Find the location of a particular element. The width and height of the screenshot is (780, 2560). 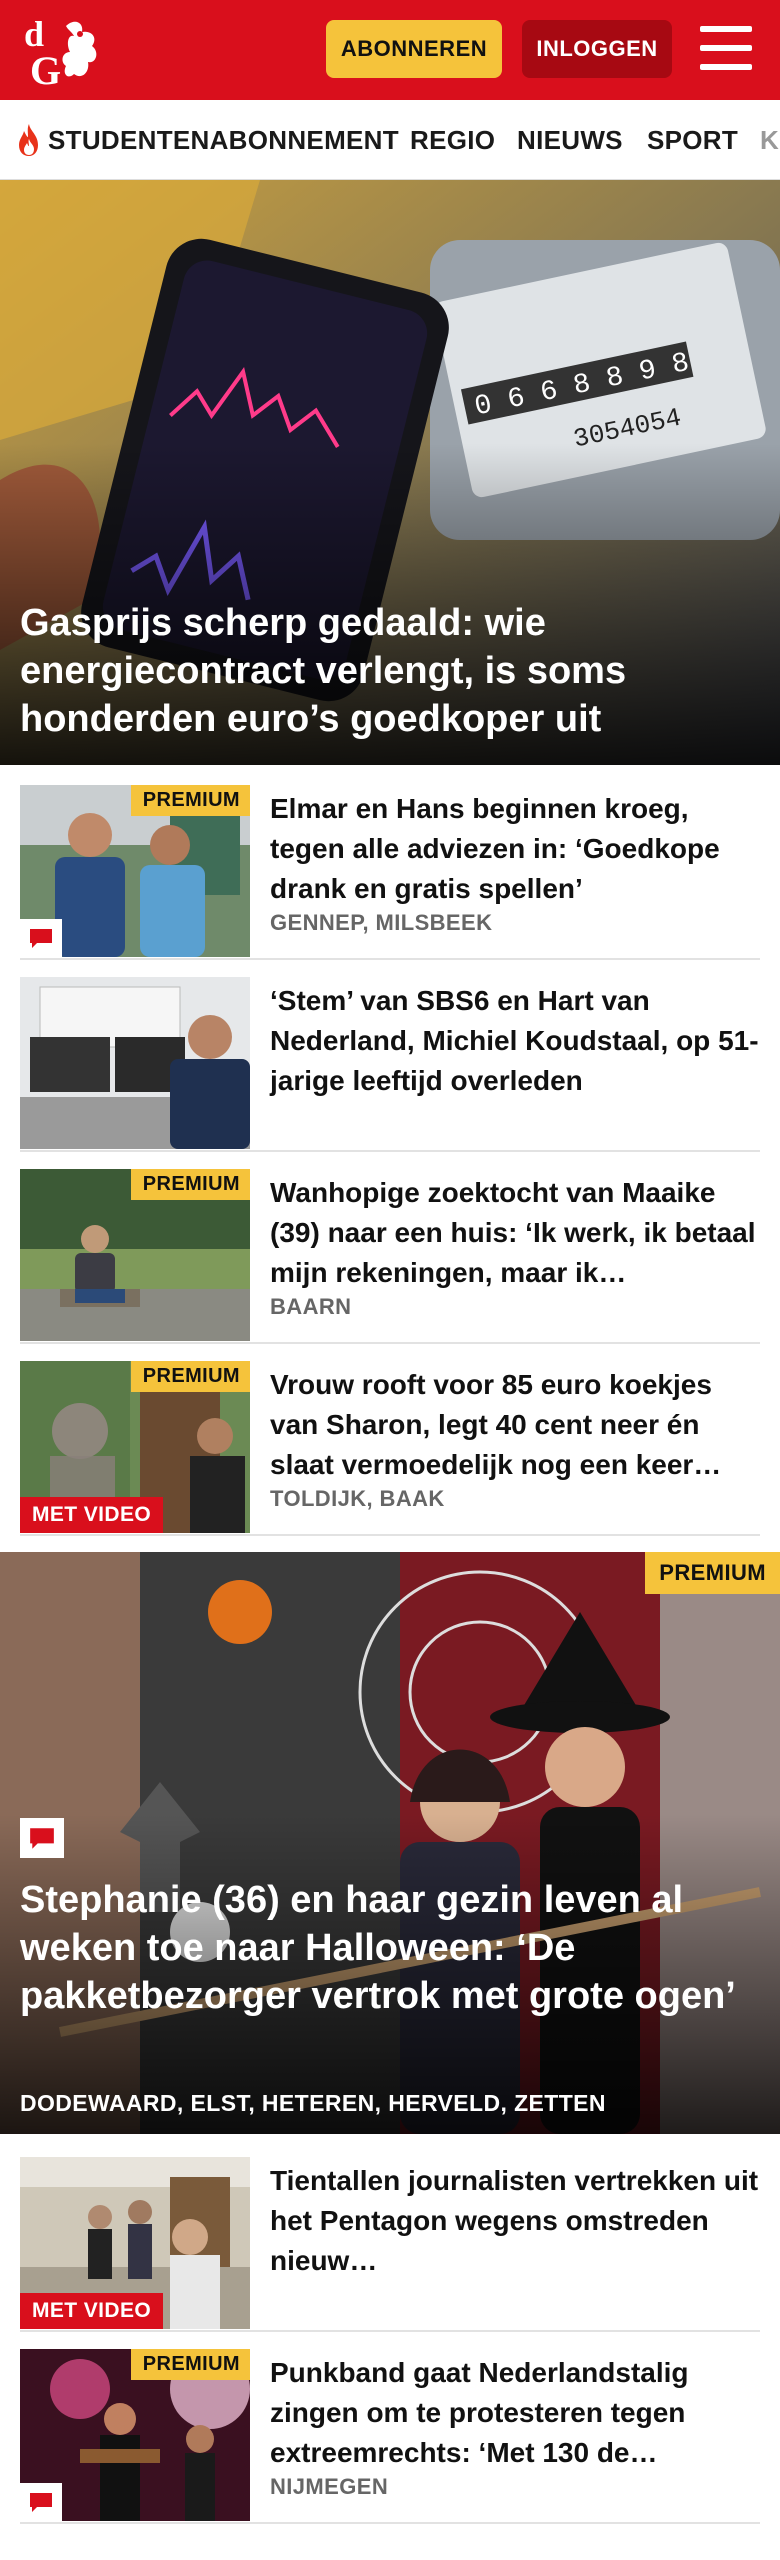

hamburger-menu-icon is located at coordinates (726, 48).